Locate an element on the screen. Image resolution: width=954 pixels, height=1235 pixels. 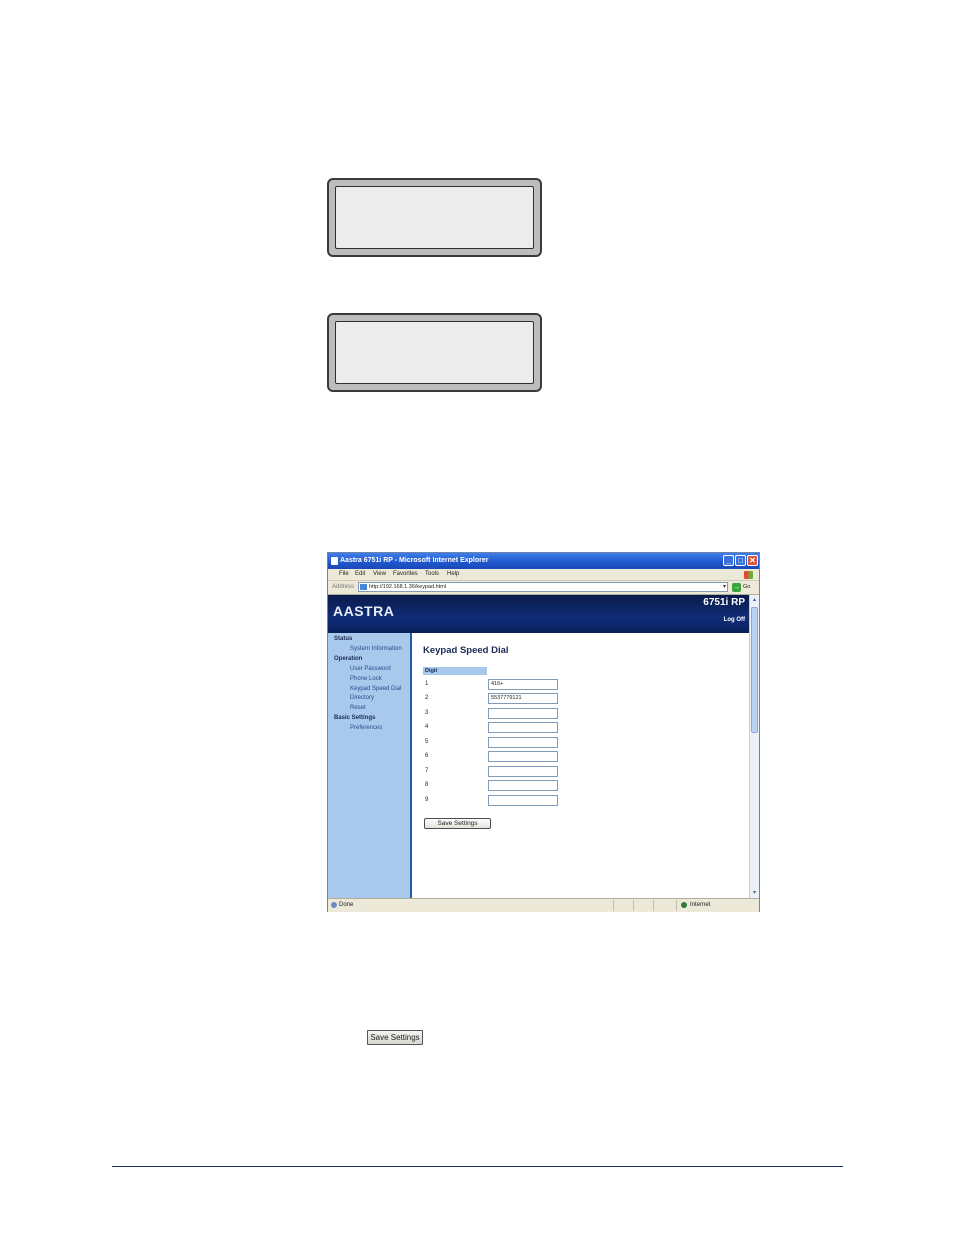
digit-column-header: Digit is located at coordinates (455, 671).